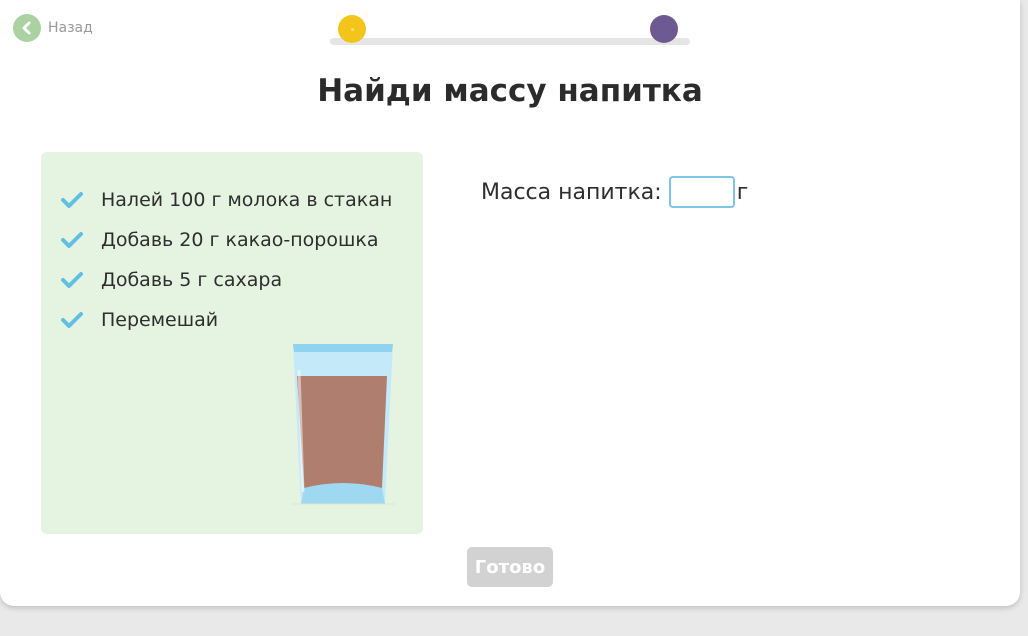  What do you see at coordinates (160, 320) in the screenshot?
I see `step-text: Перемешай` at bounding box center [160, 320].